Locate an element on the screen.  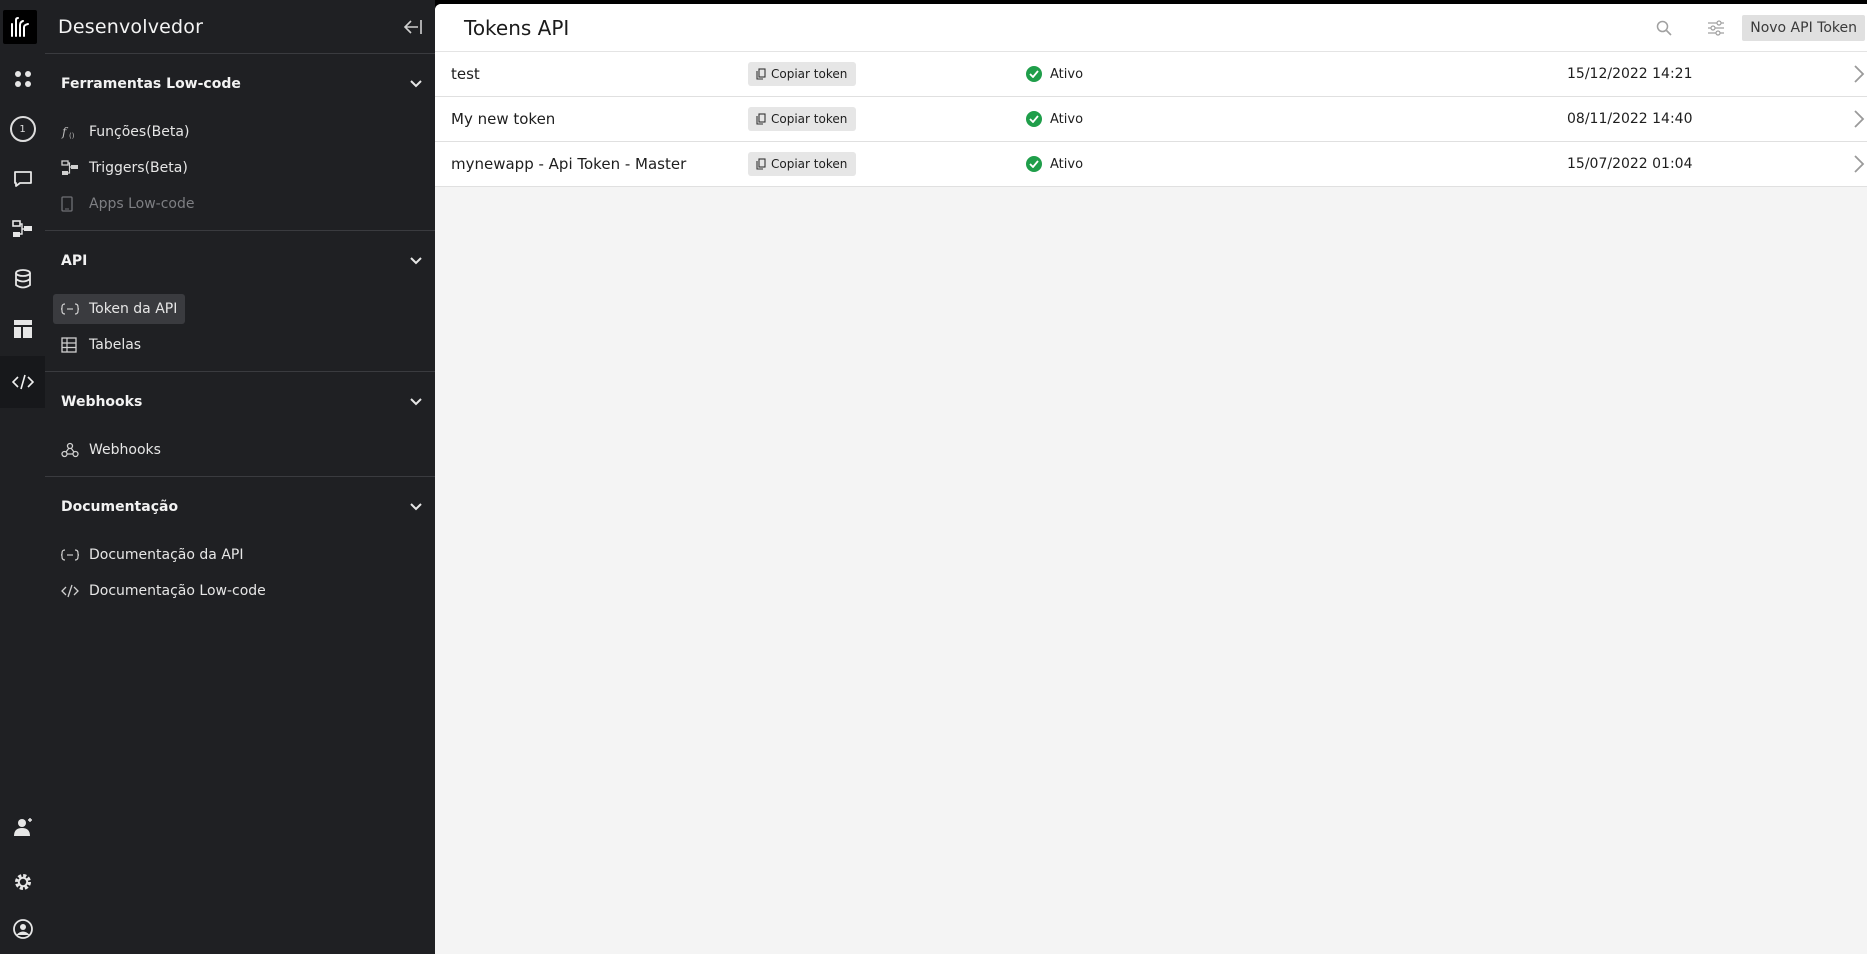
search-button is located at coordinates (1664, 28).